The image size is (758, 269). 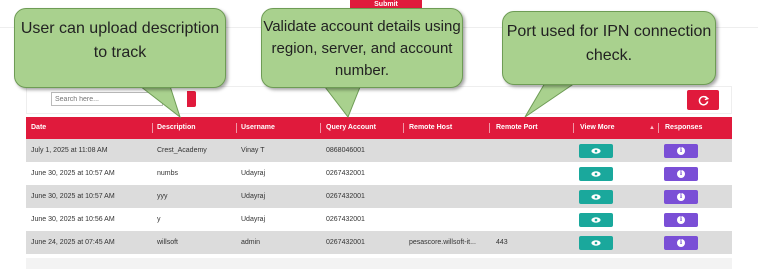 What do you see at coordinates (120, 48) in the screenshot?
I see `callout-description: User can upload description to track` at bounding box center [120, 48].